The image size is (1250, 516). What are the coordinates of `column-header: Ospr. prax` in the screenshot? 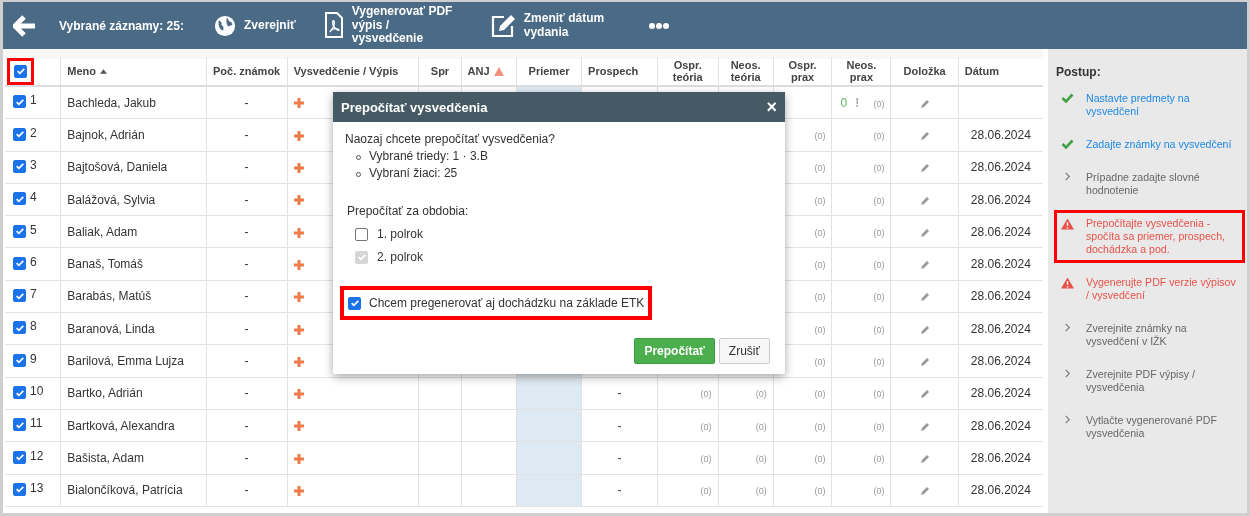 It's located at (802, 71).